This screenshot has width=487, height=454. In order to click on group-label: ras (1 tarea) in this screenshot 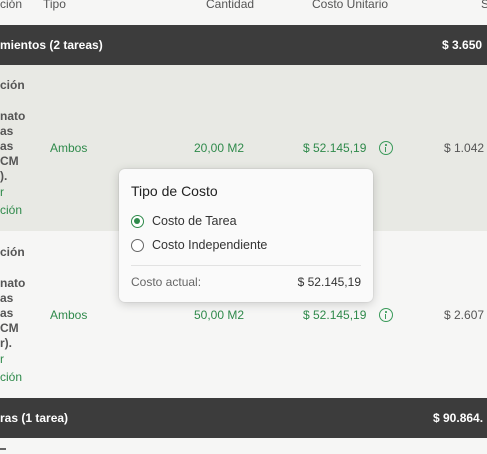, I will do `click(34, 418)`.